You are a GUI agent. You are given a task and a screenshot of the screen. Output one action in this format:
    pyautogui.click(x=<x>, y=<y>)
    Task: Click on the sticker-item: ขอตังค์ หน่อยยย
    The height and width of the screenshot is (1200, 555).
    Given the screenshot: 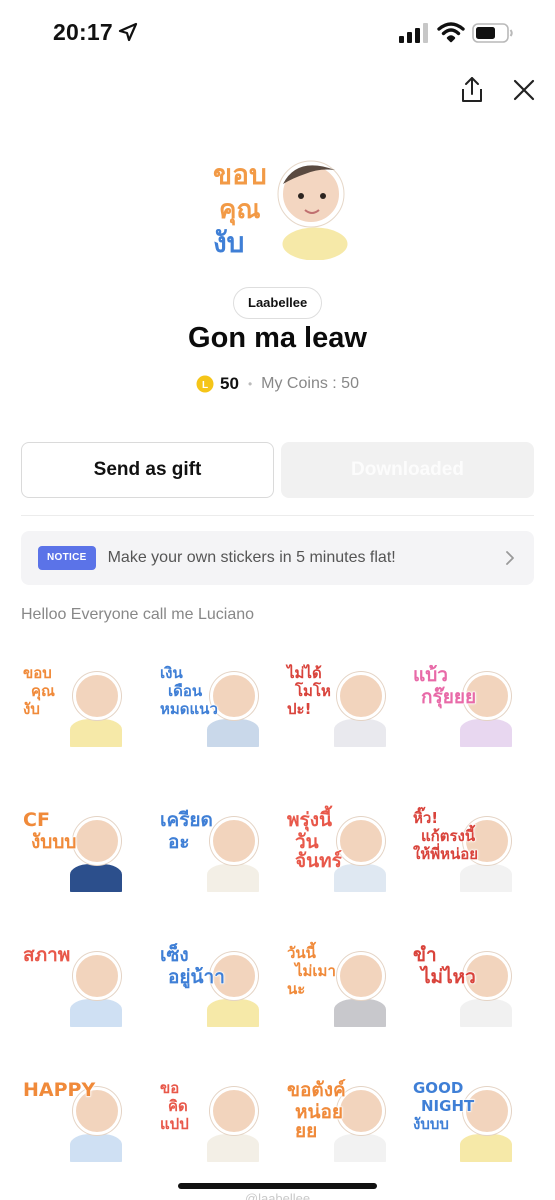 What is the action you would take?
    pyautogui.click(x=340, y=1123)
    